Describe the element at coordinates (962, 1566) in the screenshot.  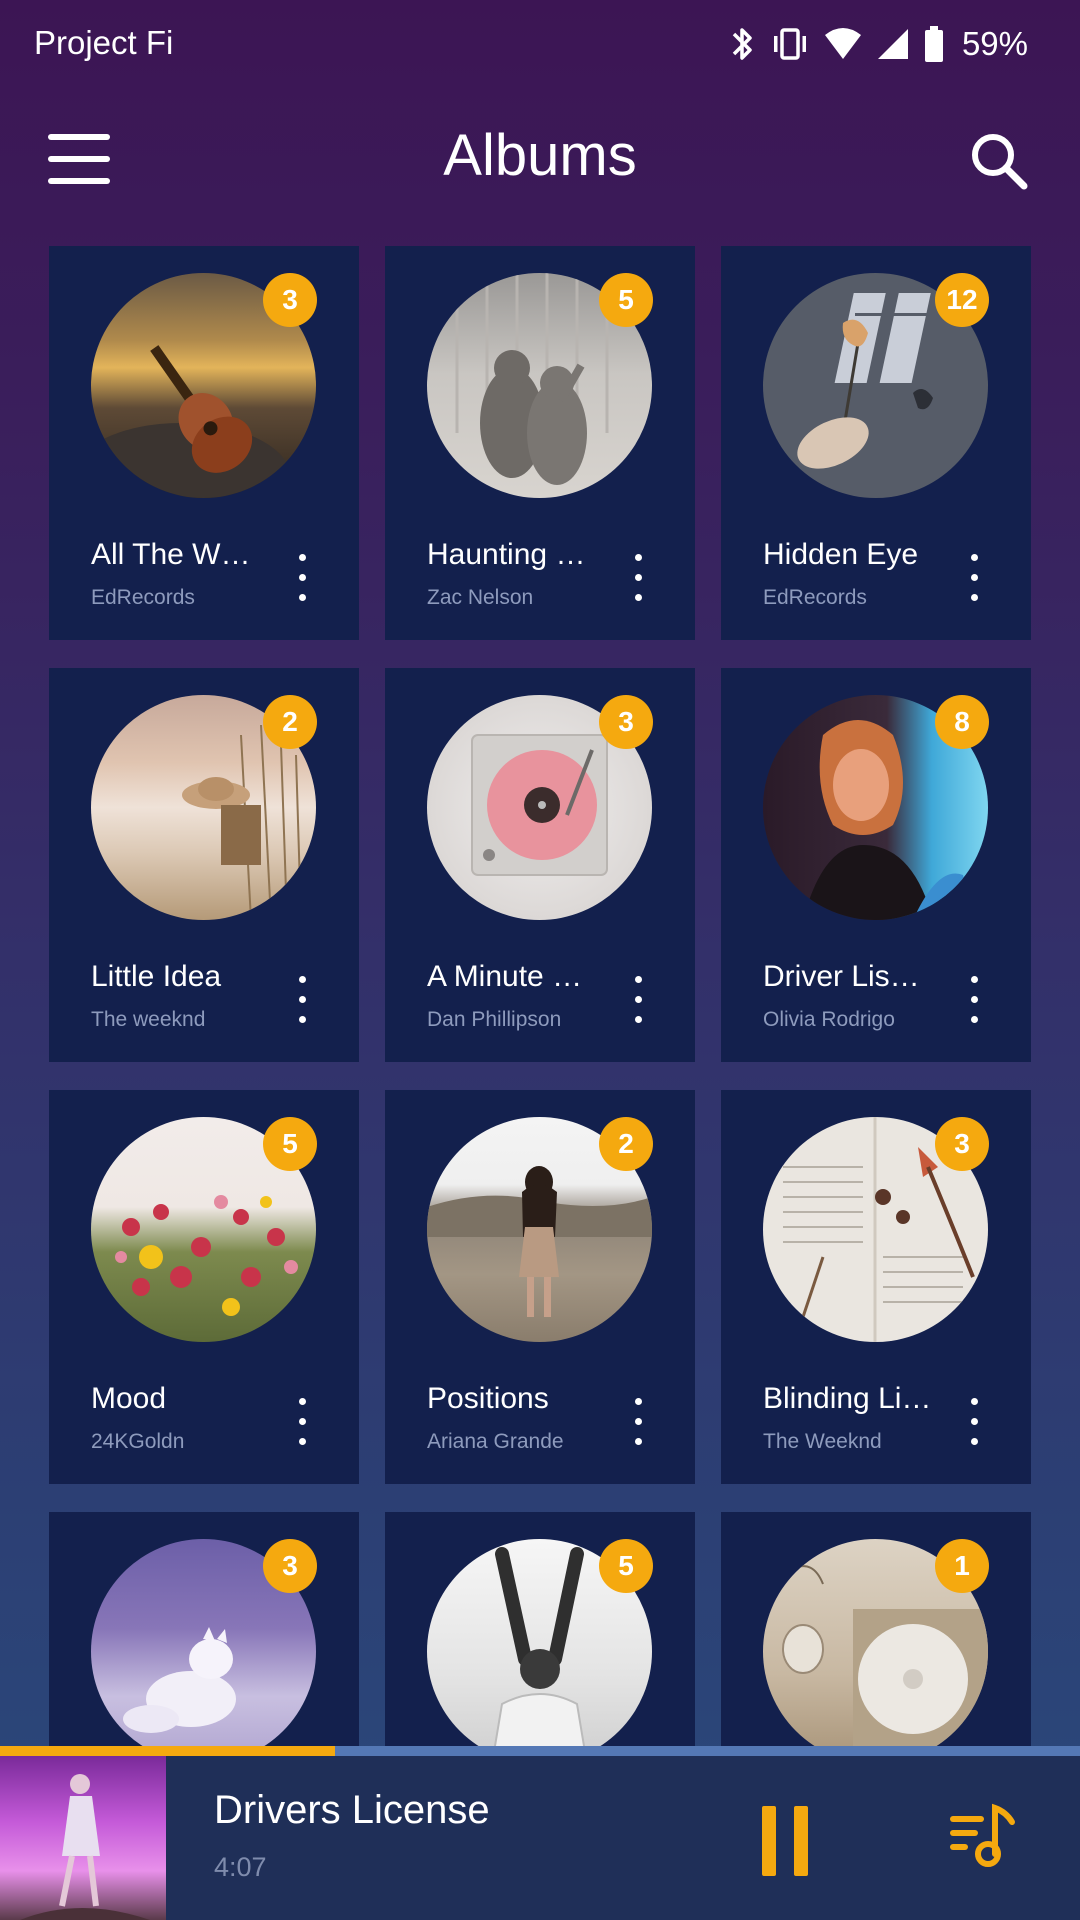
I see `track-count-badge: 1` at that location.